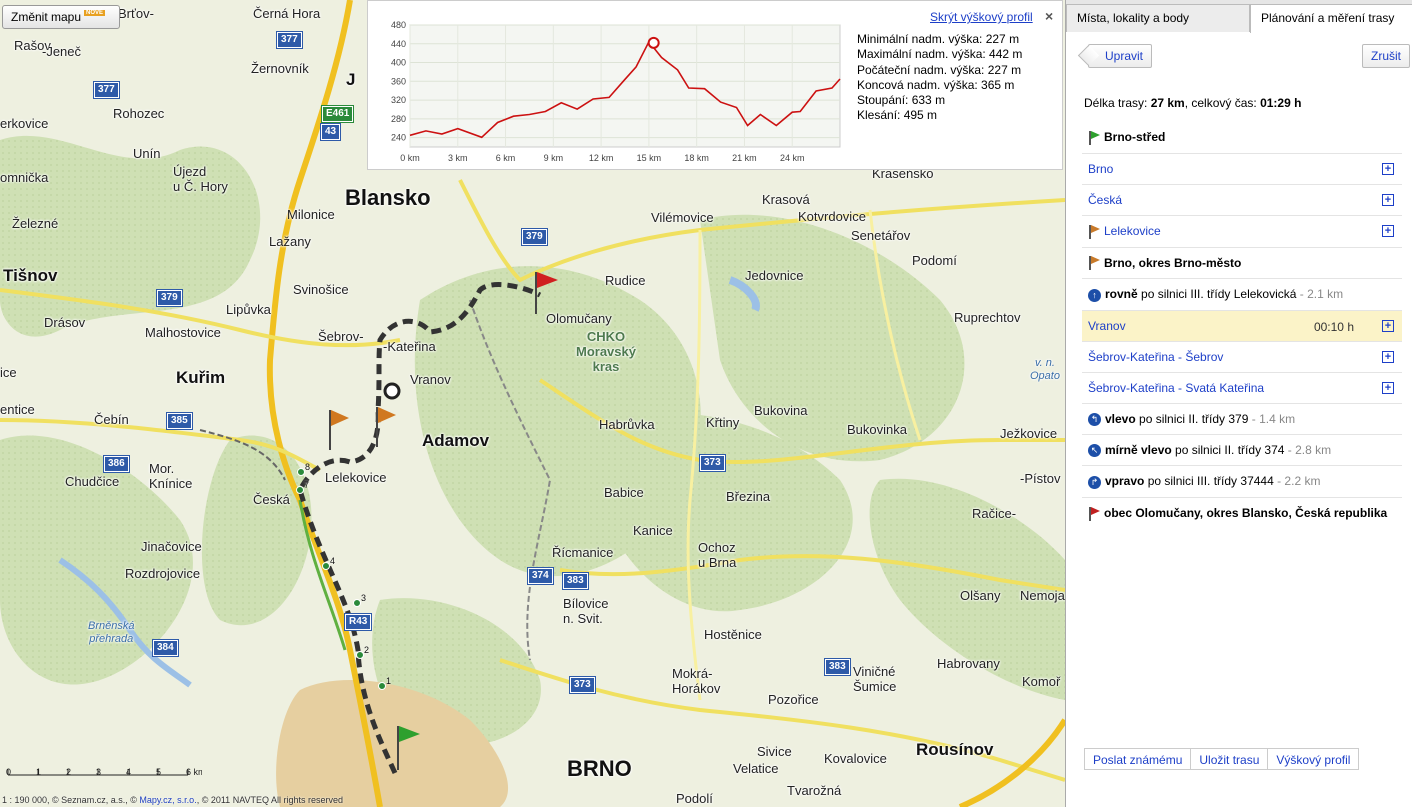 This screenshot has width=1412, height=807. What do you see at coordinates (579, 318) in the screenshot?
I see `place-label: Olomučany` at bounding box center [579, 318].